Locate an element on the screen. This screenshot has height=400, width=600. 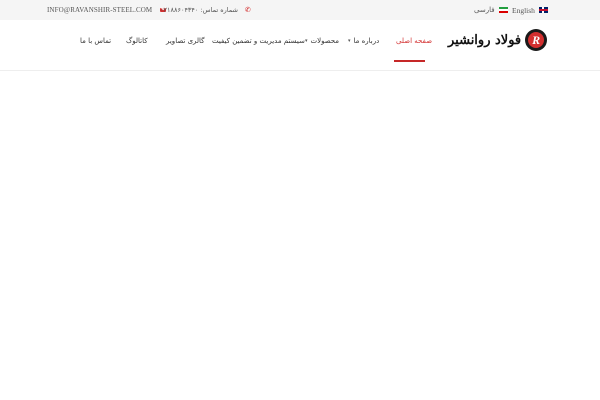
logo-badge: R is located at coordinates (536, 40).